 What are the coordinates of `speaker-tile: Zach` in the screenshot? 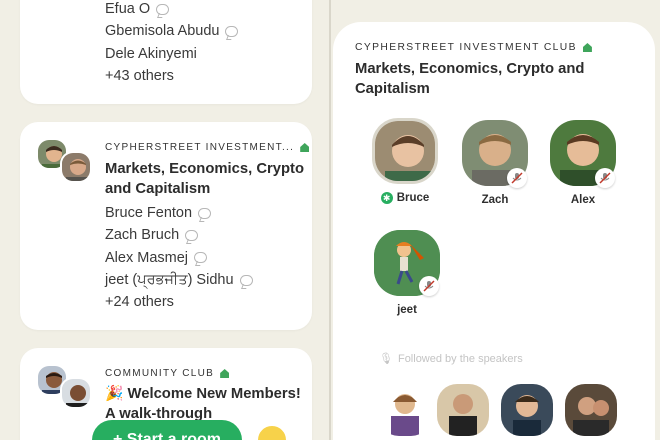 It's located at (495, 163).